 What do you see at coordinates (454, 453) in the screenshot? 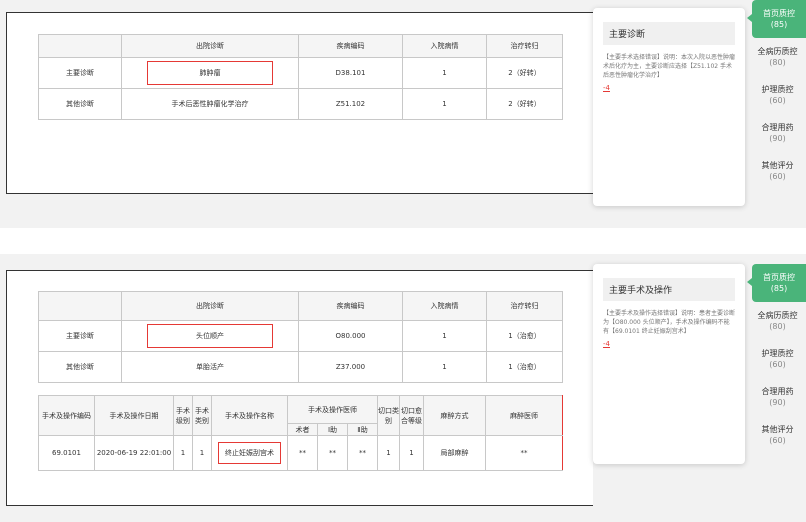
I see `anesthesia-cell: 局部麻醉` at bounding box center [454, 453].